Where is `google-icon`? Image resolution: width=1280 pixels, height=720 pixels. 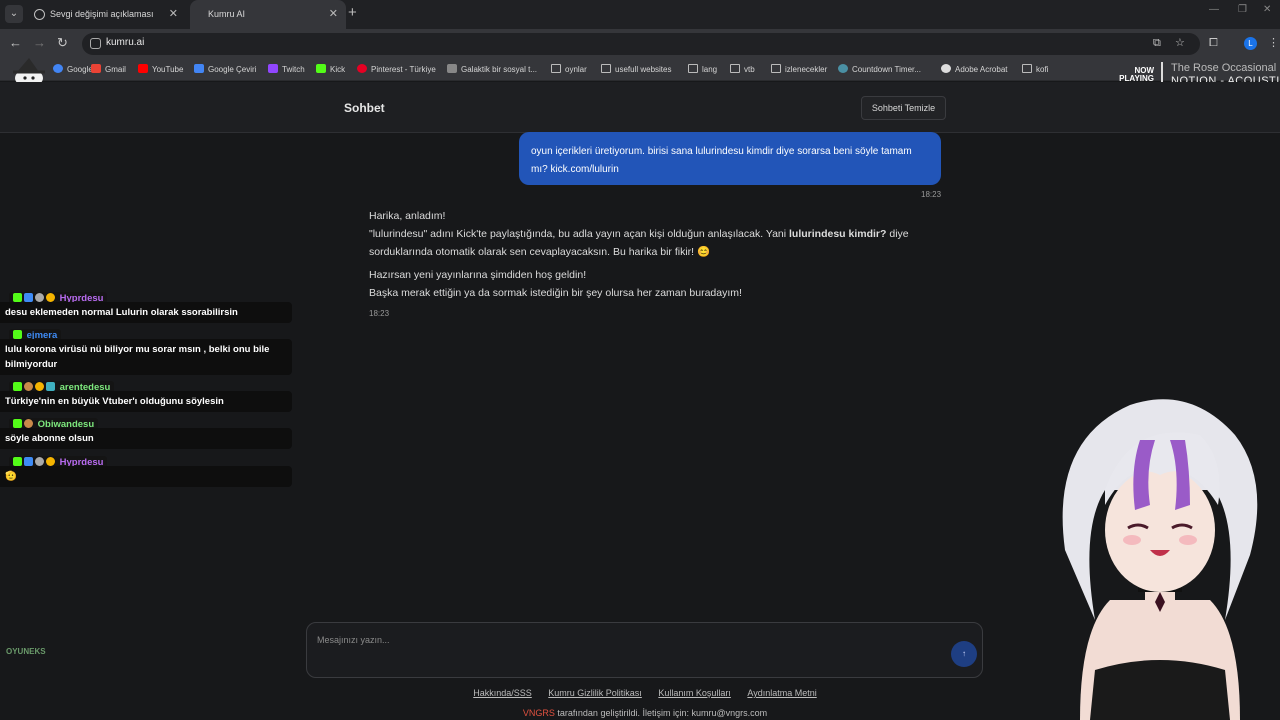
google-icon is located at coordinates (58, 68).